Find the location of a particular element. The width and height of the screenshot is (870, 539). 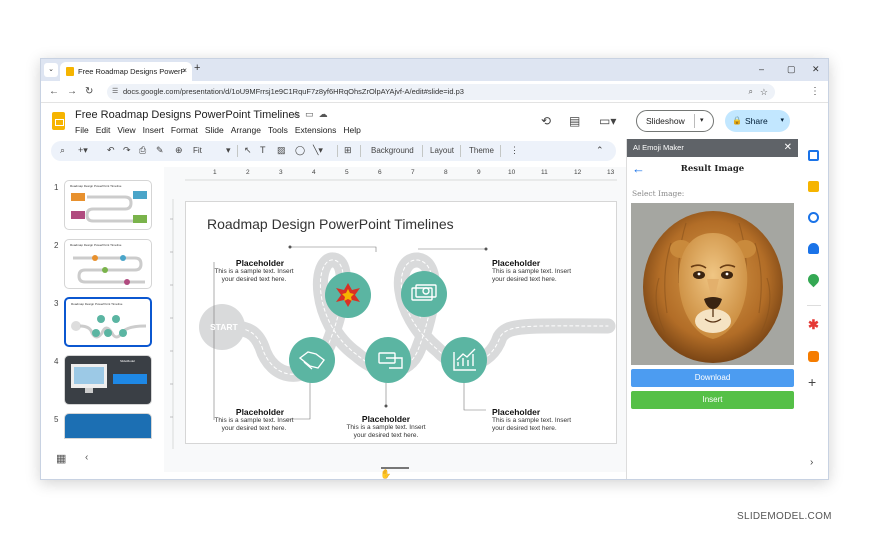

comment-add-icon: ⊞ is located at coordinates (348, 150).